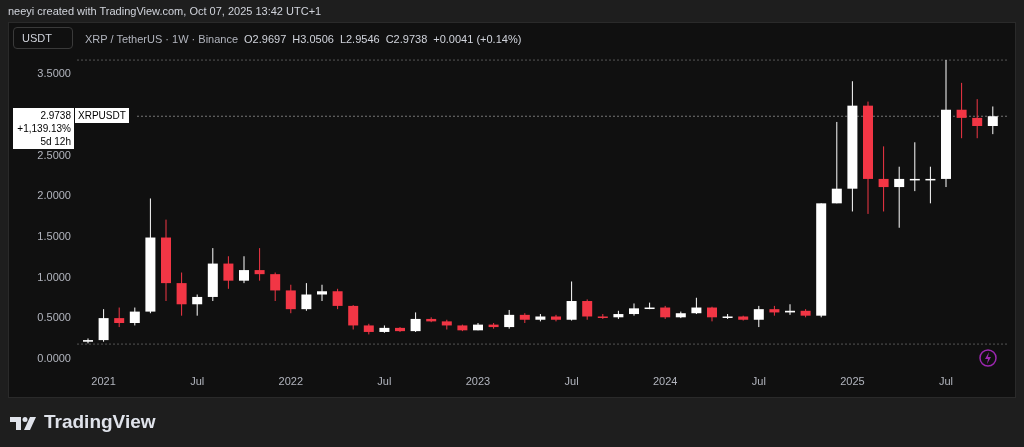 Image resolution: width=1024 pixels, height=447 pixels. Describe the element at coordinates (54, 317) in the screenshot. I see `axis-label: 0.5000` at that location.